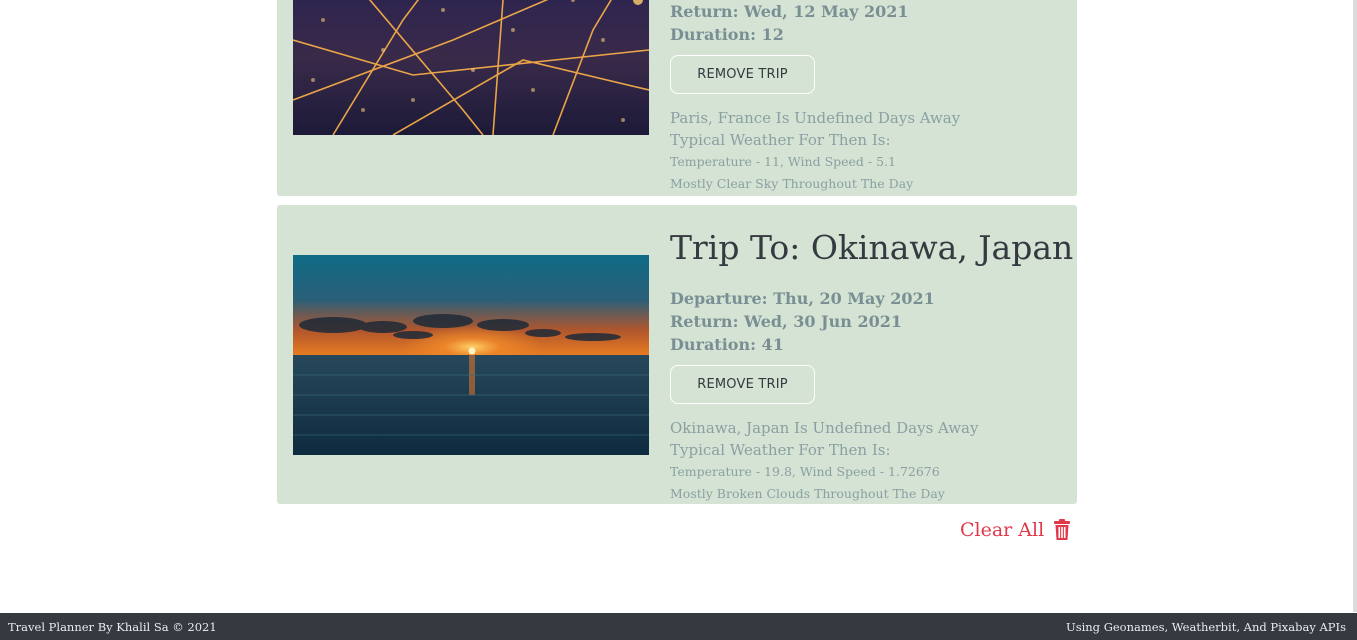 The width and height of the screenshot is (1357, 640). I want to click on page-scrollbar, so click(1355, 306).